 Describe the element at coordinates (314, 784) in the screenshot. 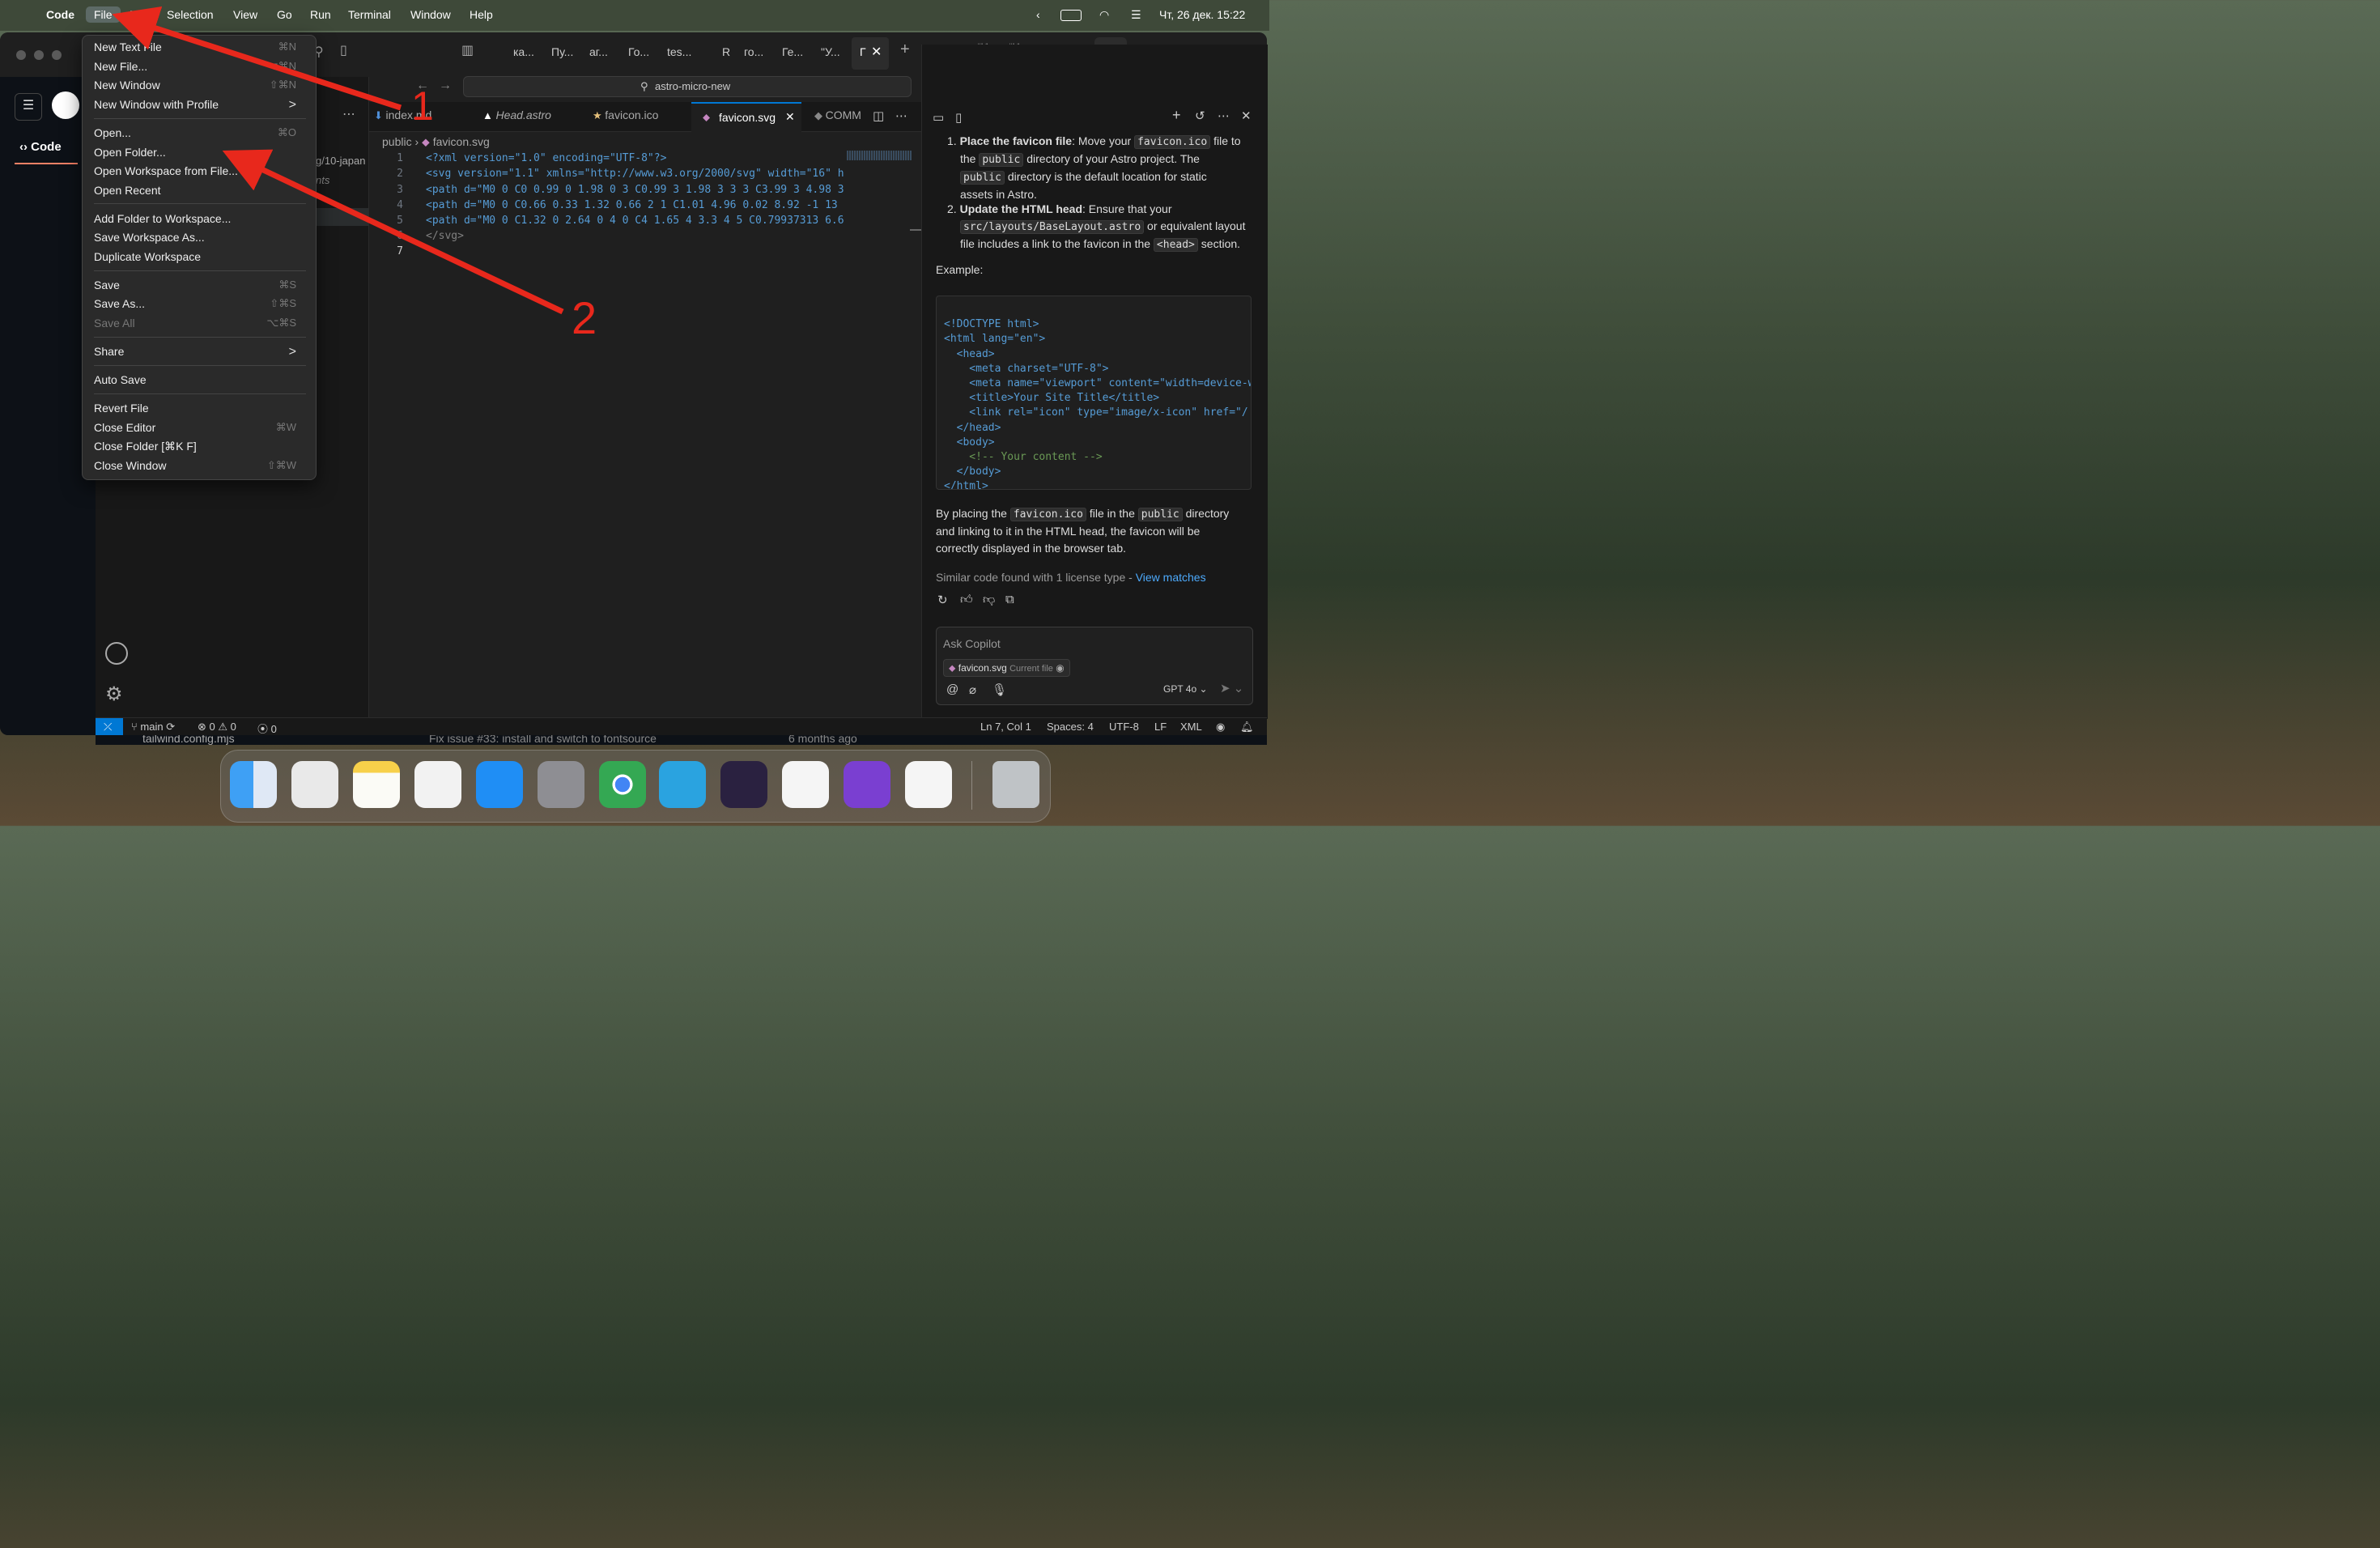

I see `launchpad-icon` at that location.